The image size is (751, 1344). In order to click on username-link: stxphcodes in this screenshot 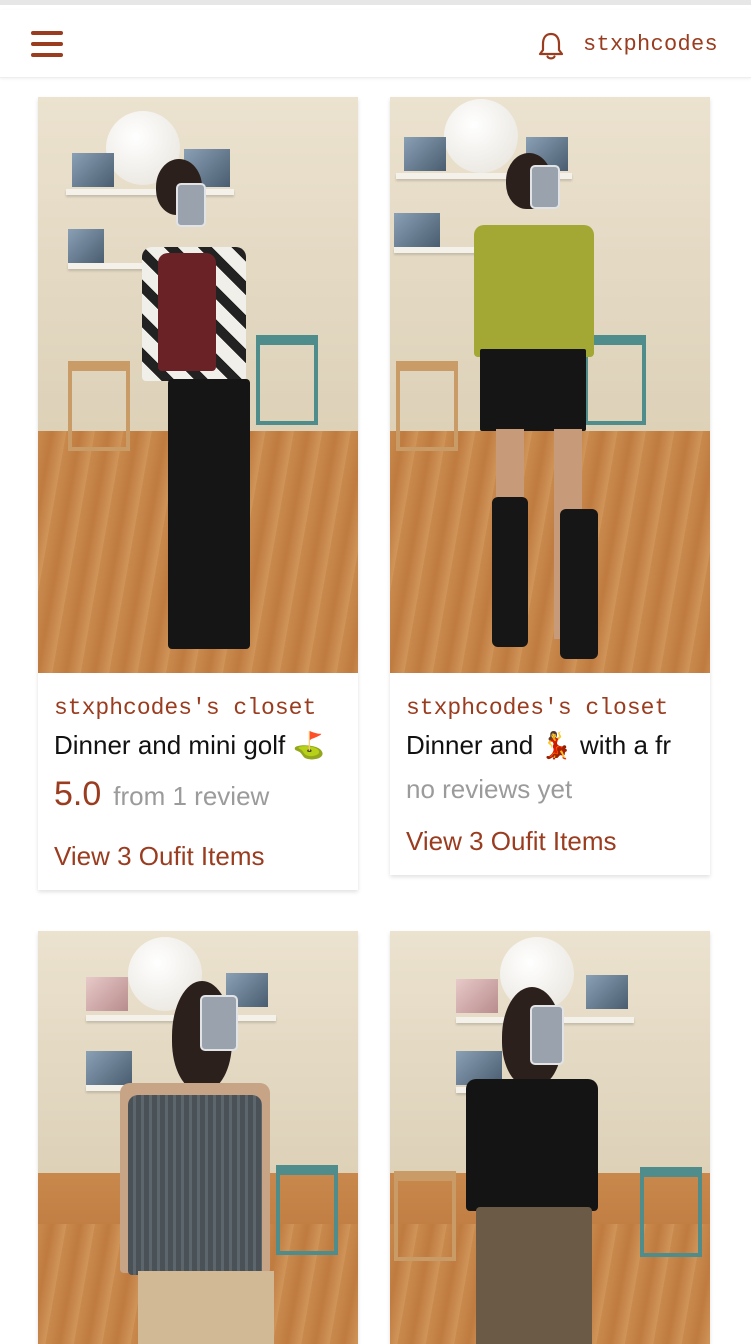, I will do `click(650, 44)`.